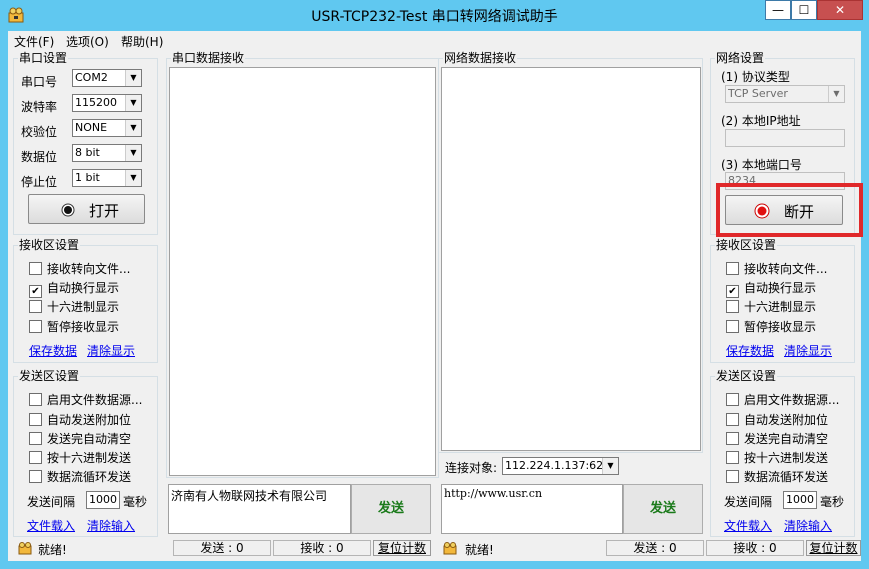 The height and width of the screenshot is (569, 869). Describe the element at coordinates (142, 41) in the screenshot. I see `menu-help: 帮助(H)` at that location.